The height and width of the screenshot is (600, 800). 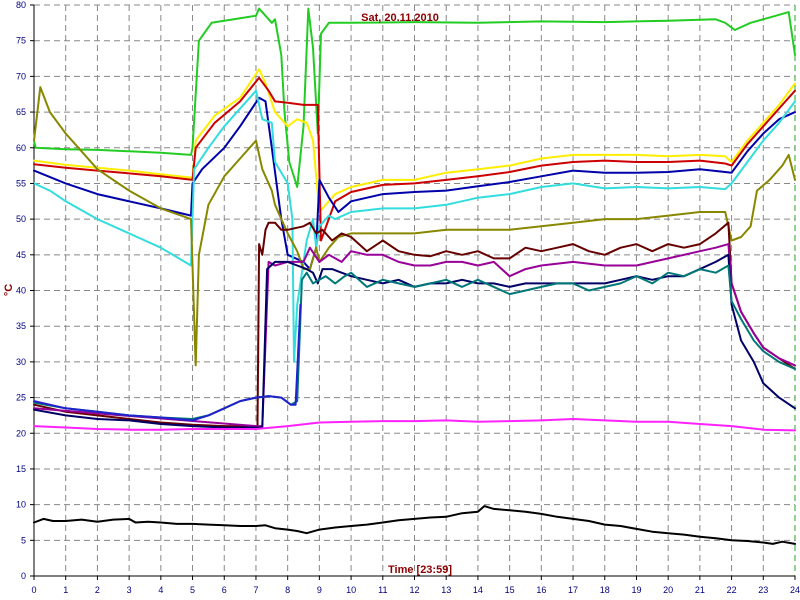 What do you see at coordinates (541, 590) in the screenshot?
I see `x-tick-label: 16` at bounding box center [541, 590].